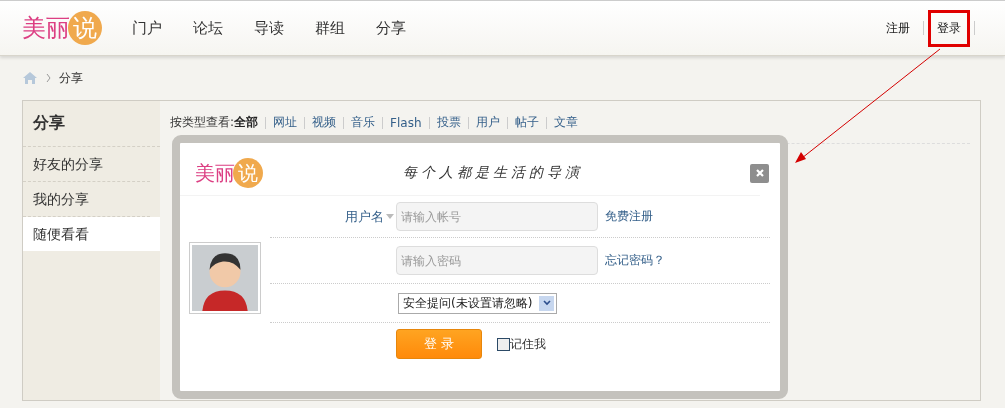 The height and width of the screenshot is (408, 1005). I want to click on account-link: 注册, so click(898, 28).